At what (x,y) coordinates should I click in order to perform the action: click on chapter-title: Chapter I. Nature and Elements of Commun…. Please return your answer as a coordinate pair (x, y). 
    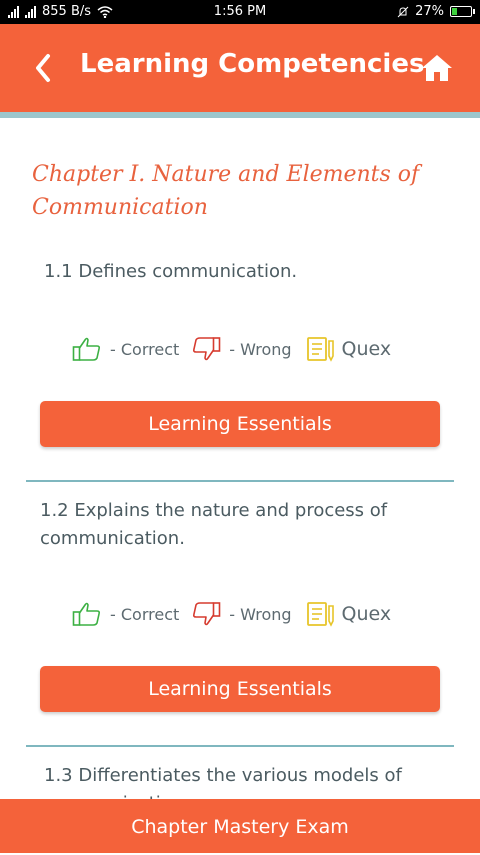
    Looking at the image, I should click on (226, 191).